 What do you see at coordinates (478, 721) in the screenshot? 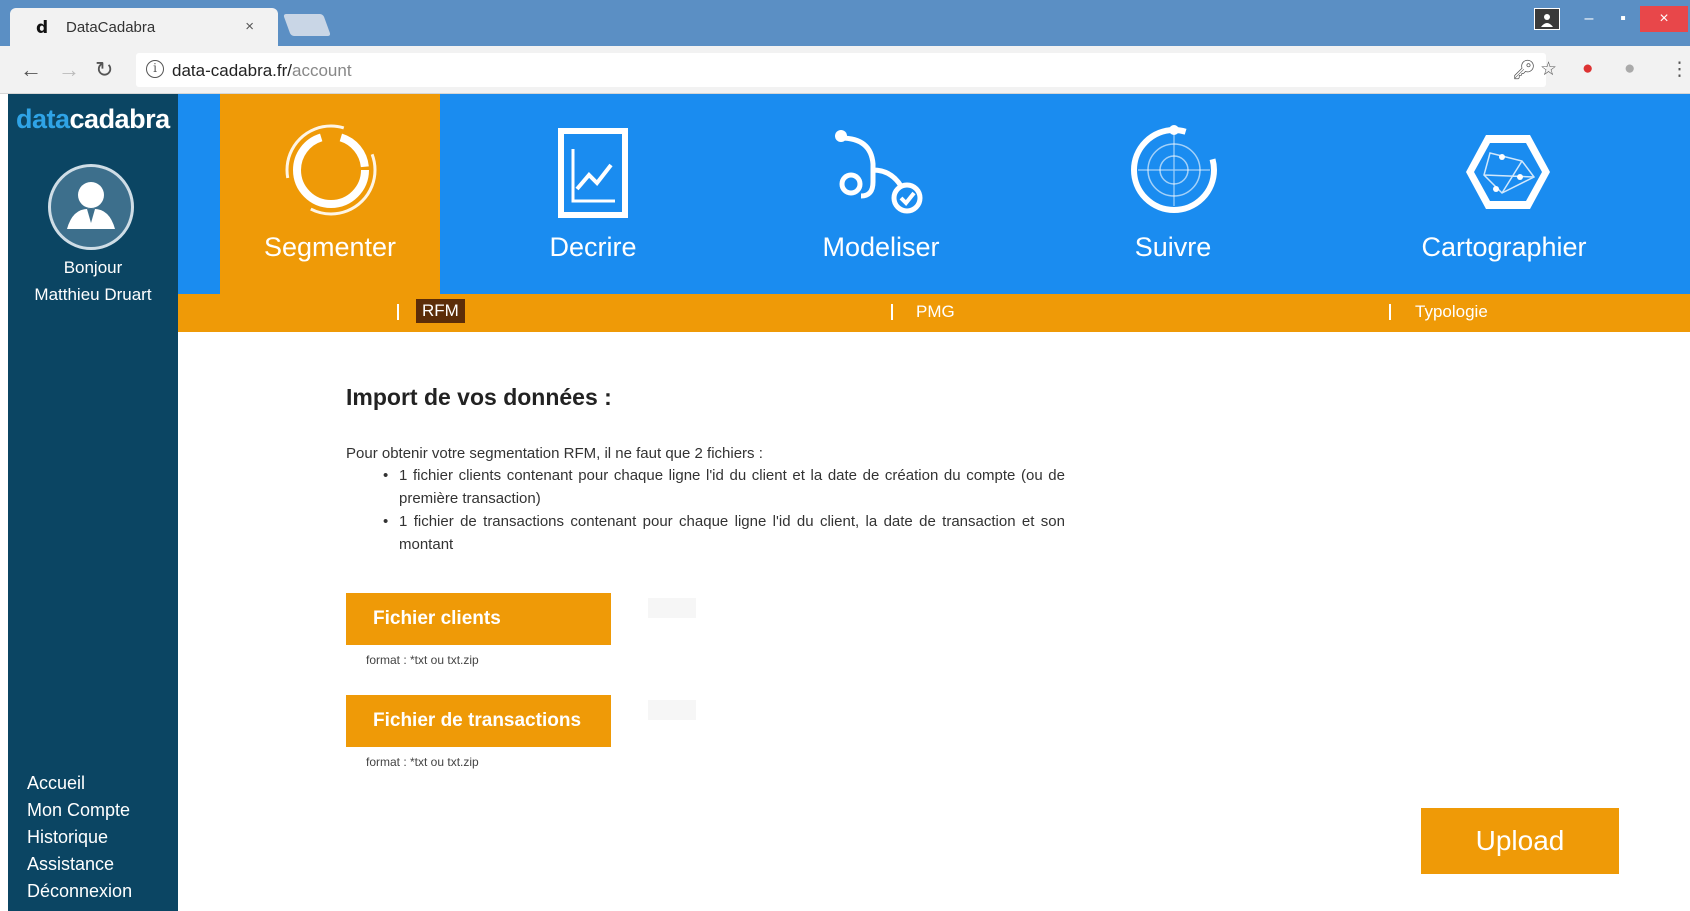
I see `file-transactions-button: Fichier de transactions` at bounding box center [478, 721].